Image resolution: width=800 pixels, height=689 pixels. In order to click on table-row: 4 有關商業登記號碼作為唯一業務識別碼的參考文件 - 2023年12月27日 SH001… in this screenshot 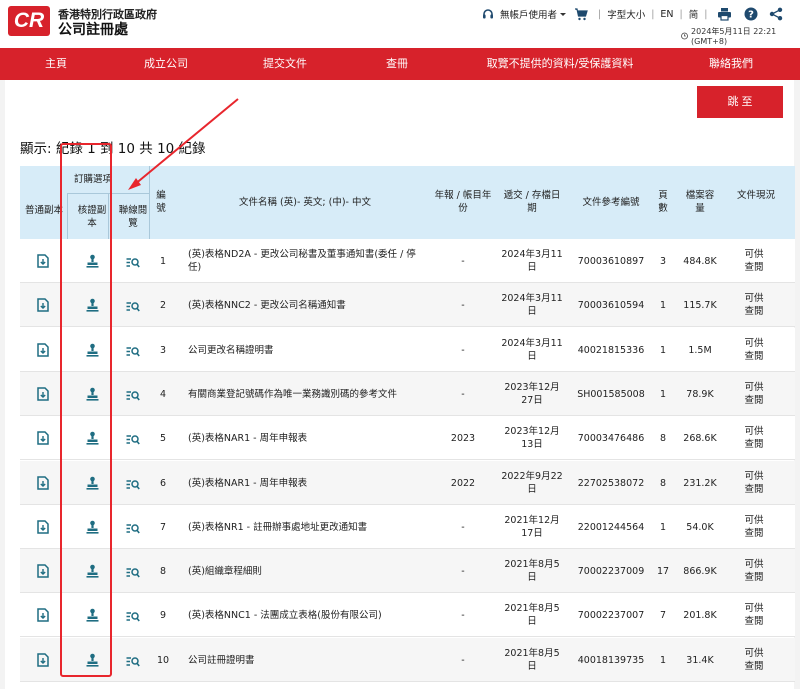, I will do `click(407, 393)`.